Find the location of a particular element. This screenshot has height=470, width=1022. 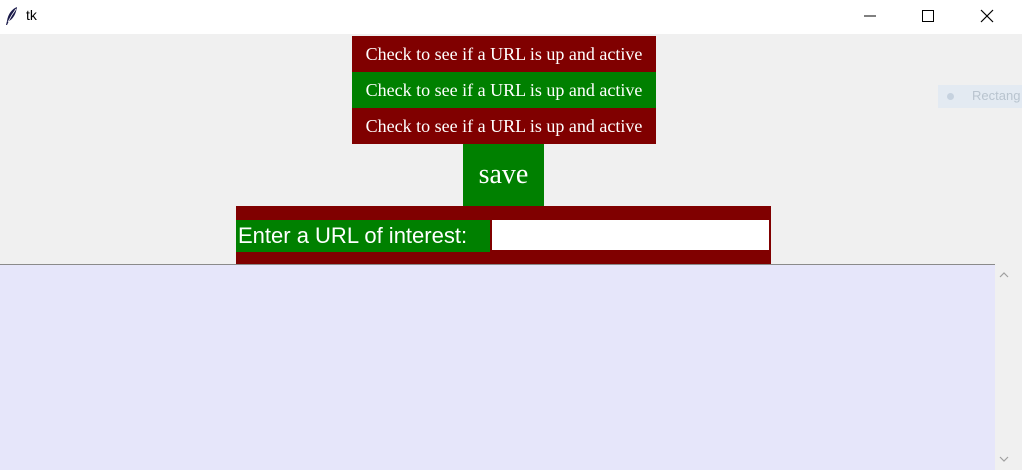

minimize-button is located at coordinates (870, 16).